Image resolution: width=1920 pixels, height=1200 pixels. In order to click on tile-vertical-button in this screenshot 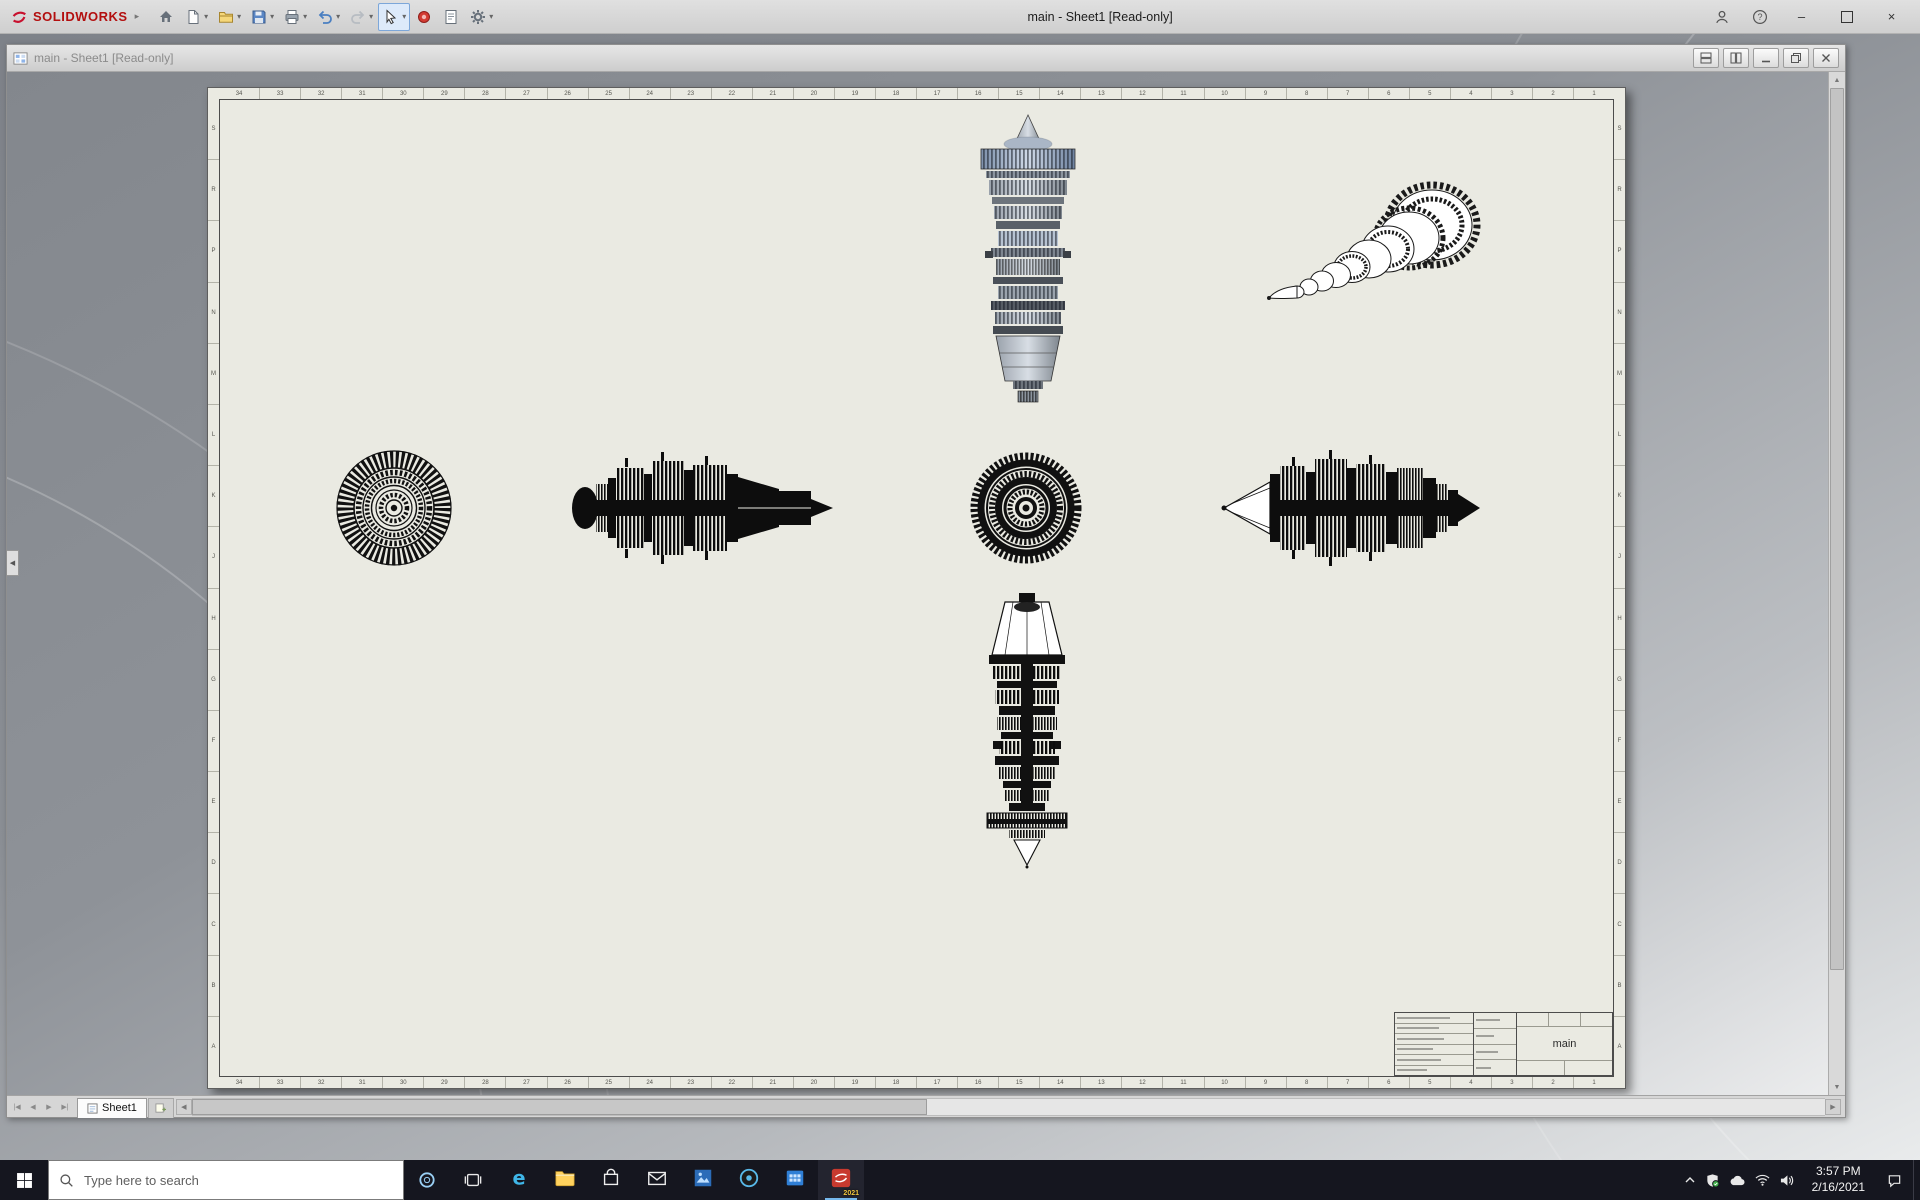, I will do `click(1736, 58)`.